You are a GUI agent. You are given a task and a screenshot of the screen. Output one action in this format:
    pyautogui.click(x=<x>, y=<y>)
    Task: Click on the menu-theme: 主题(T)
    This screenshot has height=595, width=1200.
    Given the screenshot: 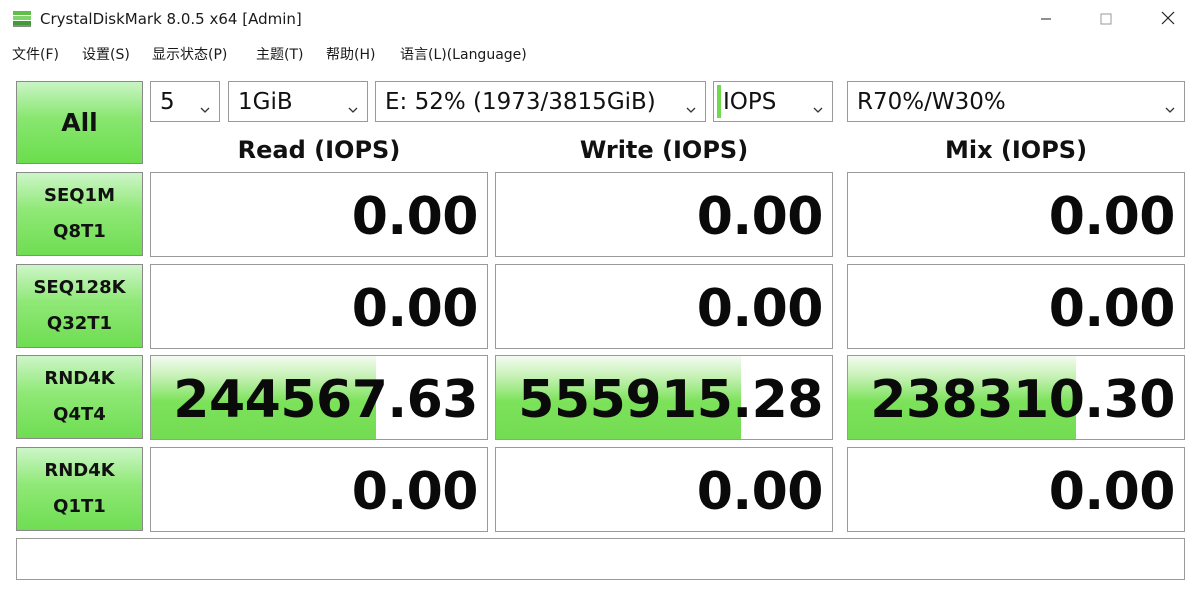 What is the action you would take?
    pyautogui.click(x=279, y=54)
    